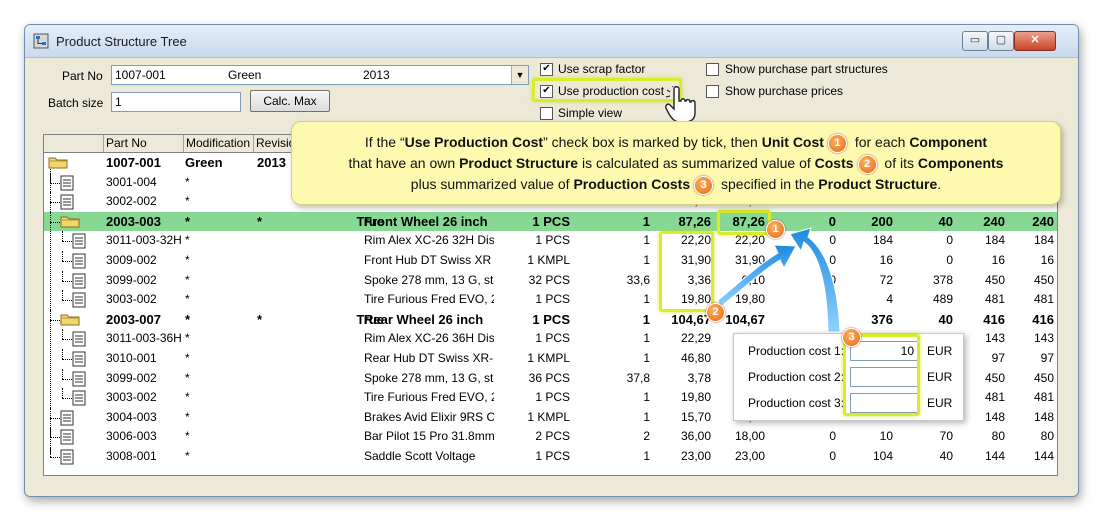 This screenshot has height=519, width=1099. Describe the element at coordinates (749, 436) in the screenshot. I see `cell-cost: 18,00` at that location.